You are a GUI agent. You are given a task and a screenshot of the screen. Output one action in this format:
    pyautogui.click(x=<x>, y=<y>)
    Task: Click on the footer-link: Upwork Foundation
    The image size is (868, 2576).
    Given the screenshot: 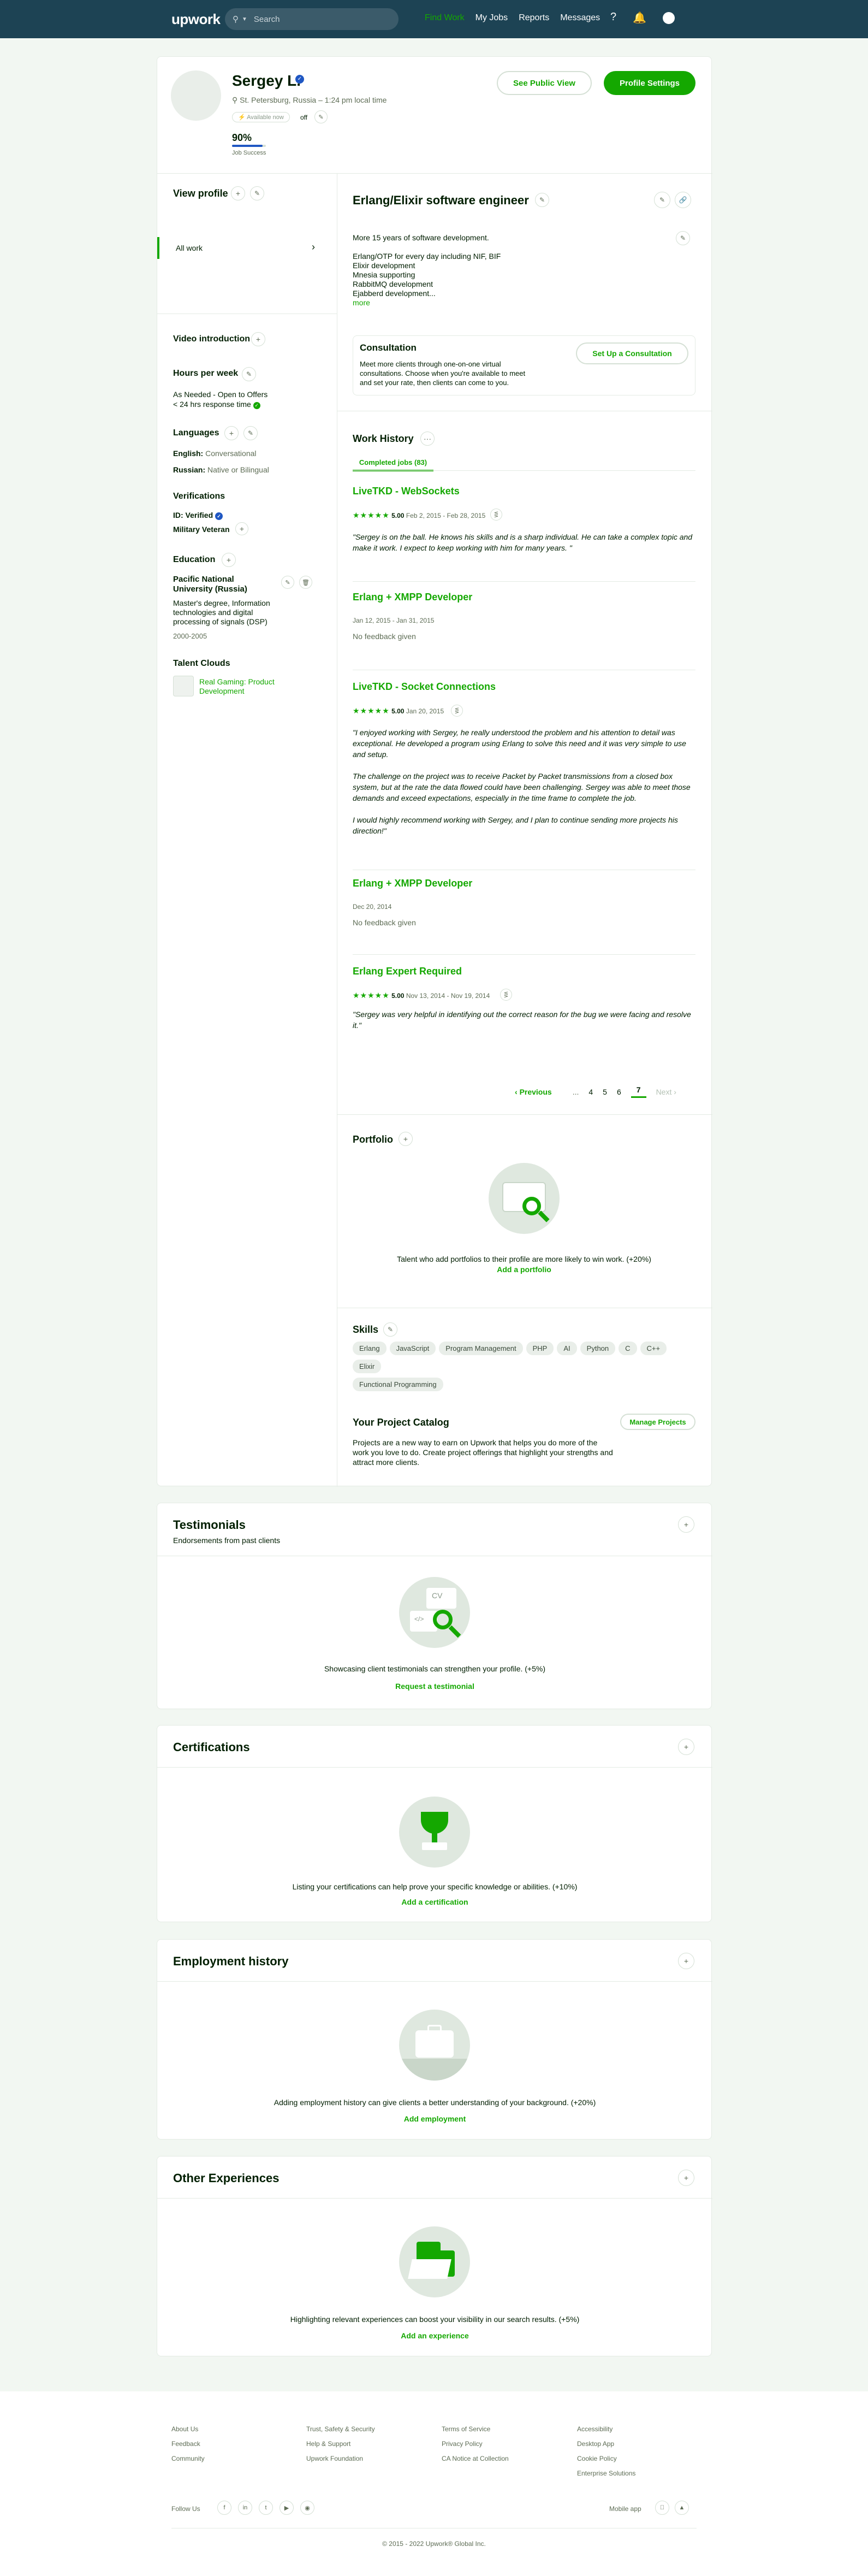 What is the action you would take?
    pyautogui.click(x=334, y=2458)
    